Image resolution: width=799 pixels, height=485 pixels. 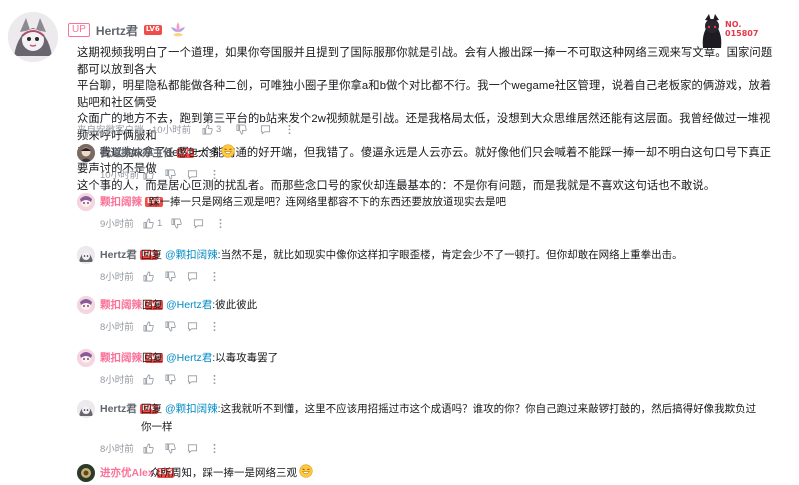 I want to click on reply-body: 众所周知，踩一捧一是网络三观, so click(x=223, y=473).